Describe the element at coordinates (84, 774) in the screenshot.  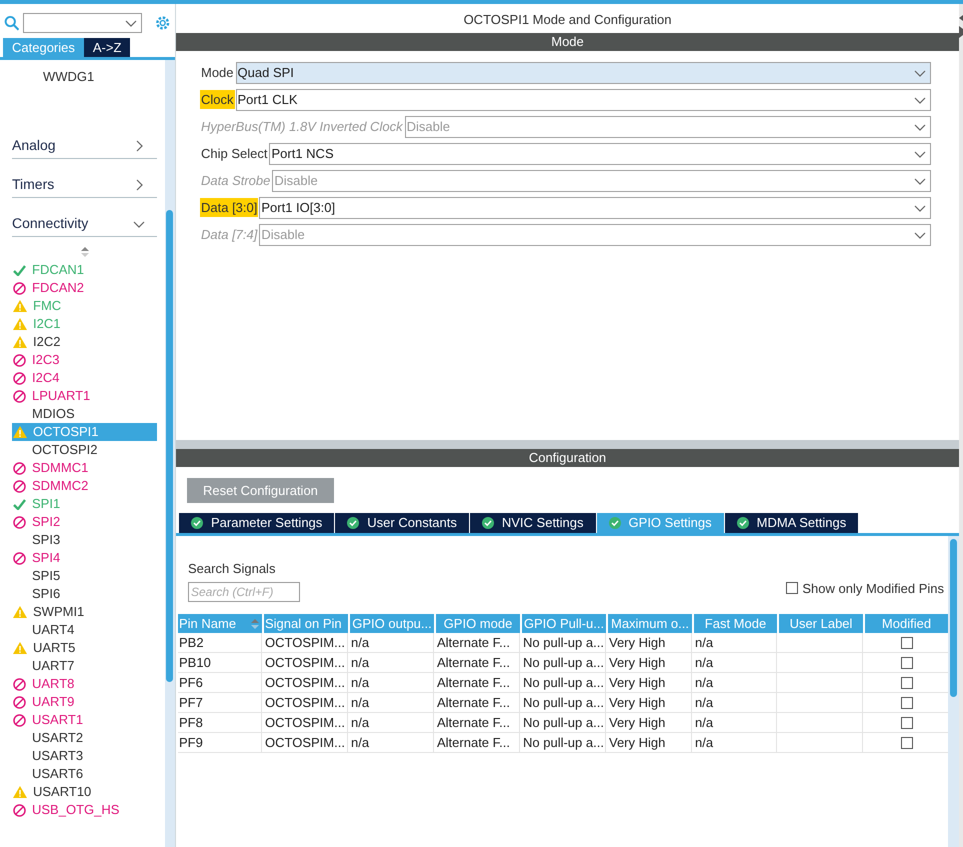
I see `peripheral-item: USART6` at that location.